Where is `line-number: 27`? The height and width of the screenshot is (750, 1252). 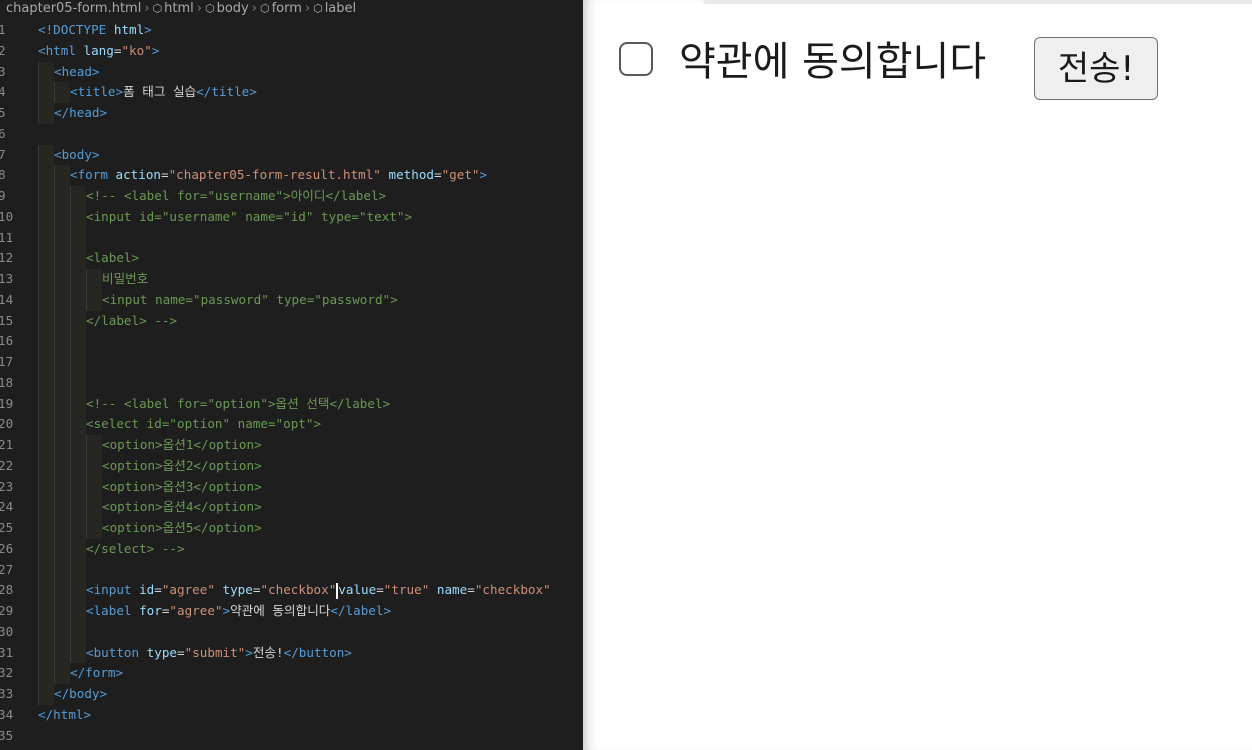
line-number: 27 is located at coordinates (7, 569).